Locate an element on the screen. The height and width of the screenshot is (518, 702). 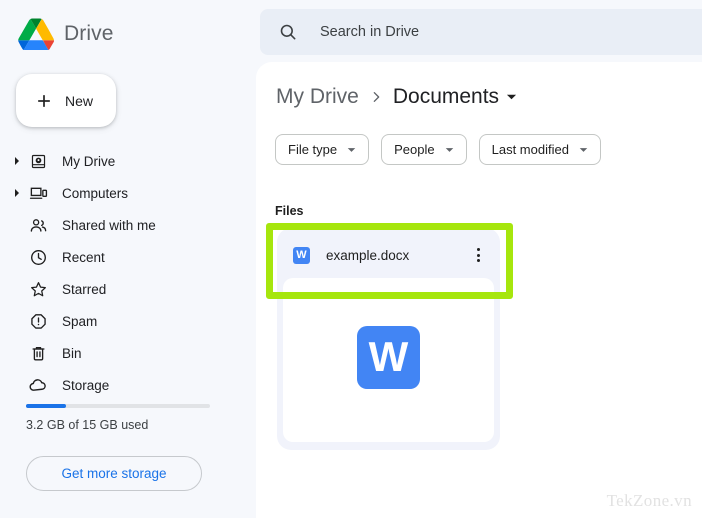
breadcrumb: My Drive Documents is located at coordinates (396, 97).